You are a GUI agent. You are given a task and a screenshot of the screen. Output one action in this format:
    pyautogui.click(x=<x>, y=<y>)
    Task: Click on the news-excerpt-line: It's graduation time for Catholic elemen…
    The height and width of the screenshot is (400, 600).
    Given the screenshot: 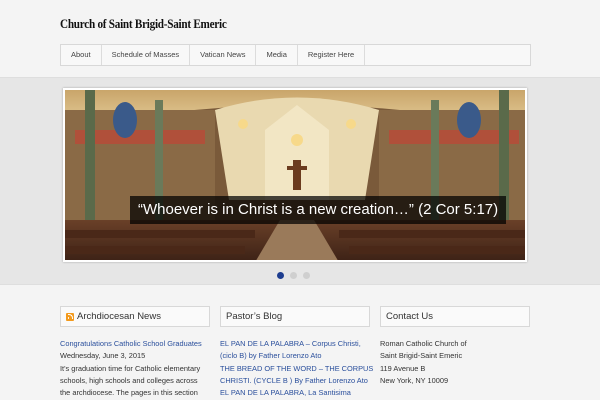 What is the action you would take?
    pyautogui.click(x=130, y=368)
    